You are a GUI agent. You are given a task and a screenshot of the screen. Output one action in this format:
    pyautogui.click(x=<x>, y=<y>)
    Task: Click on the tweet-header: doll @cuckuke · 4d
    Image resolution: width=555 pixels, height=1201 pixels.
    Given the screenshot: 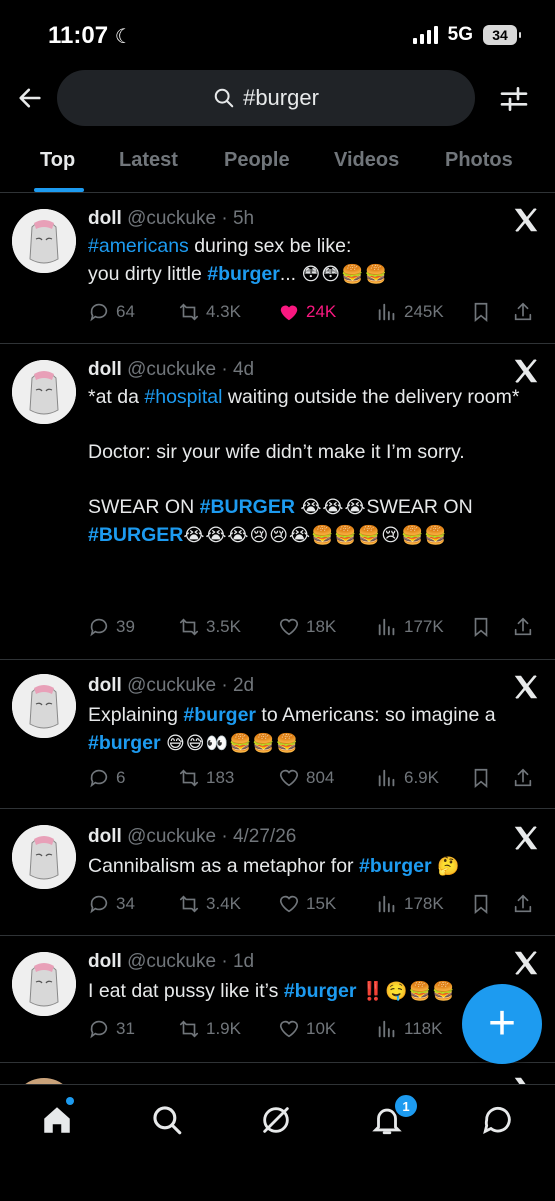 What is the action you would take?
    pyautogui.click(x=171, y=369)
    